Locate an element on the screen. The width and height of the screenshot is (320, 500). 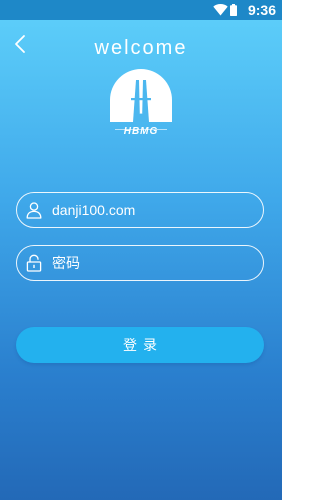
battery-icon is located at coordinates (233, 10).